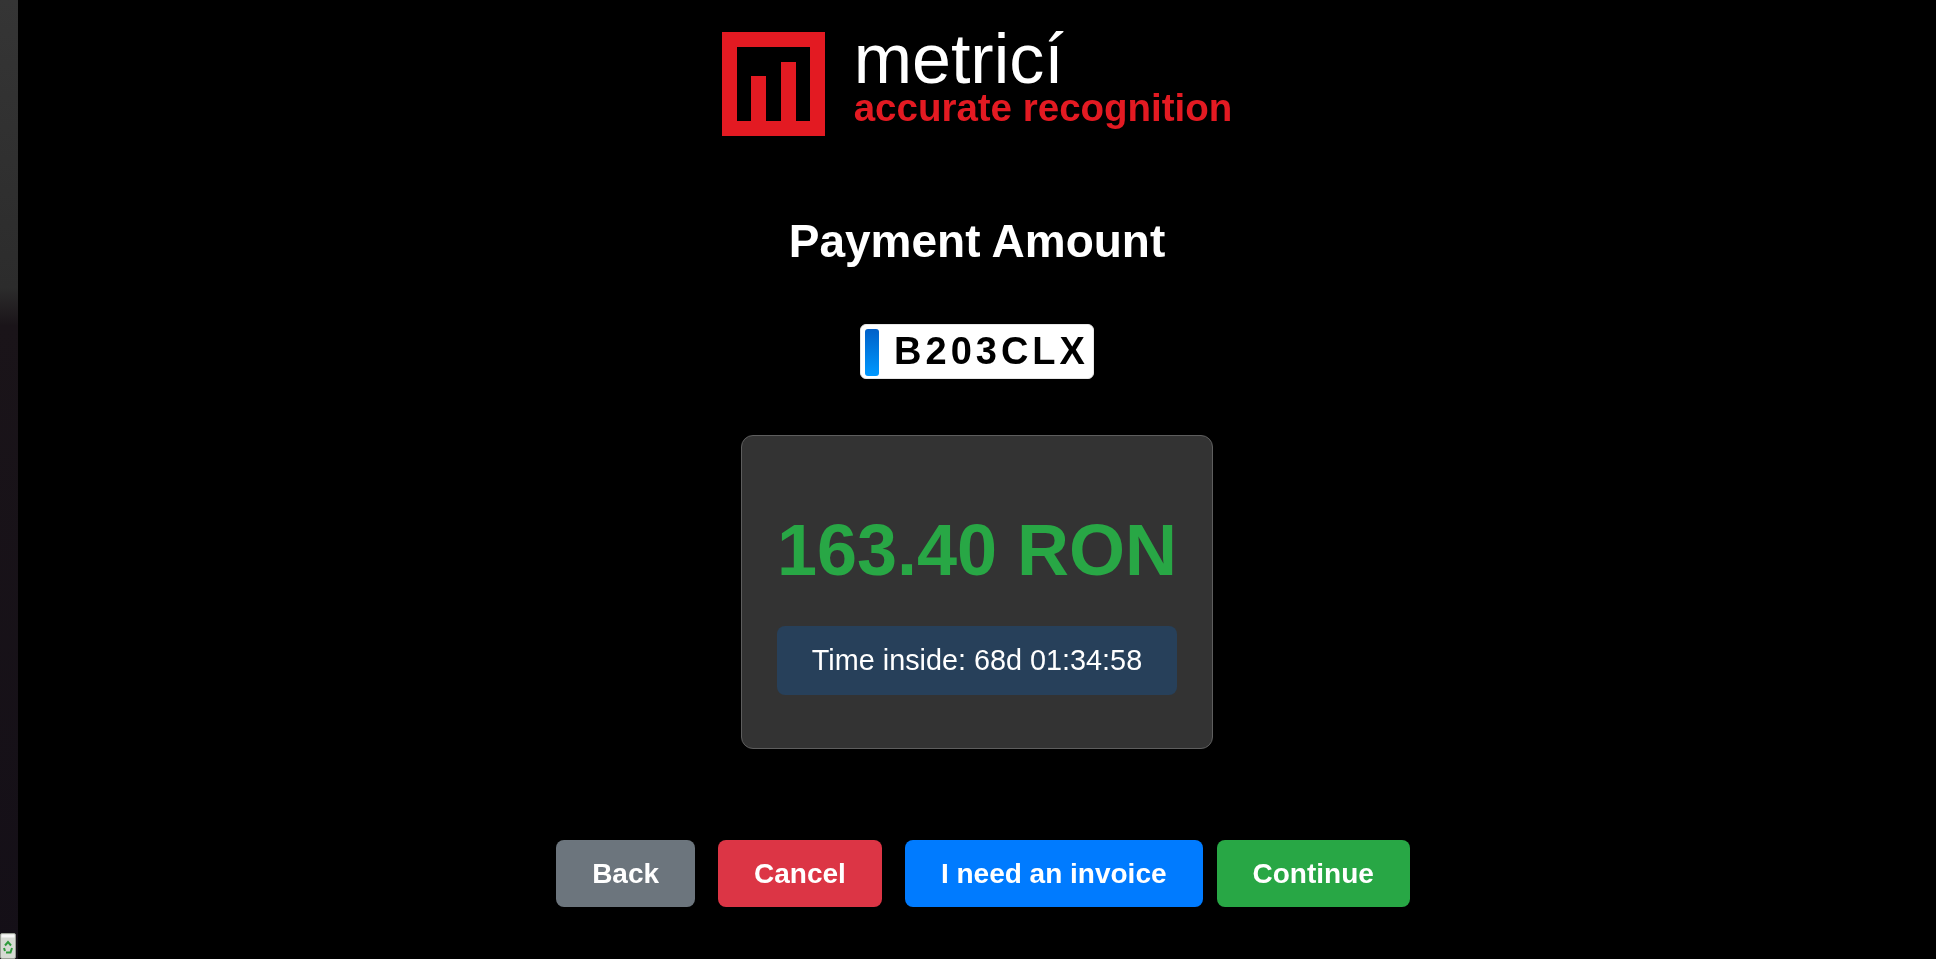 The width and height of the screenshot is (1936, 959). What do you see at coordinates (800, 873) in the screenshot?
I see `cancel-button: Cancel` at bounding box center [800, 873].